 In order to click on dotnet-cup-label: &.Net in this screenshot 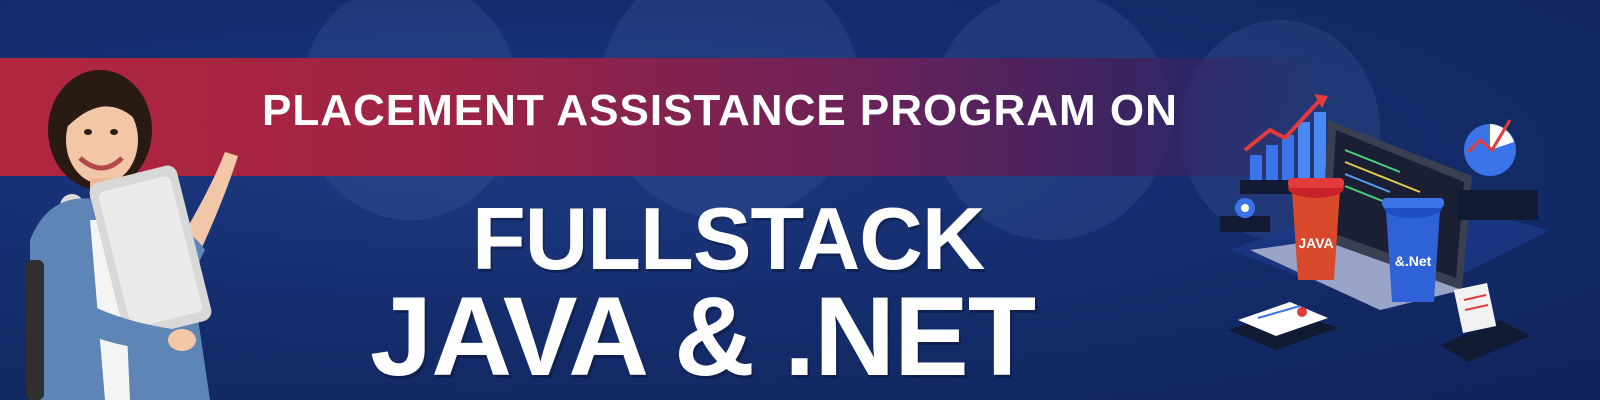, I will do `click(1413, 261)`.